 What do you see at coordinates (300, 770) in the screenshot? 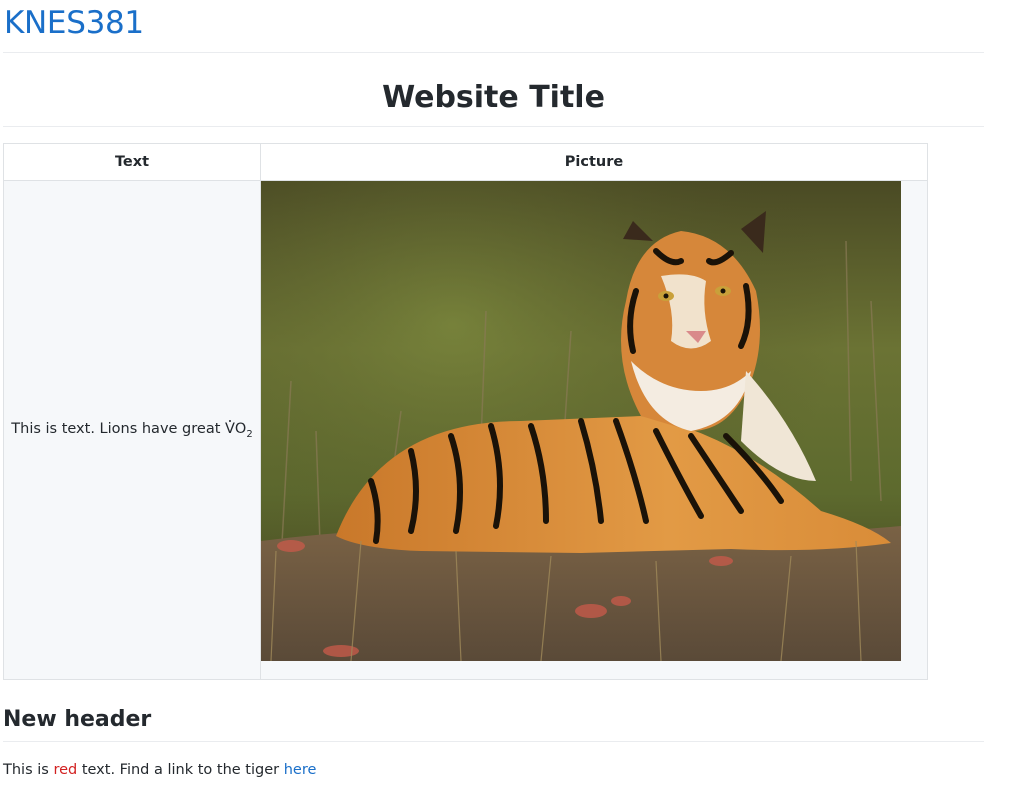
I see `tiger-link: here` at bounding box center [300, 770].